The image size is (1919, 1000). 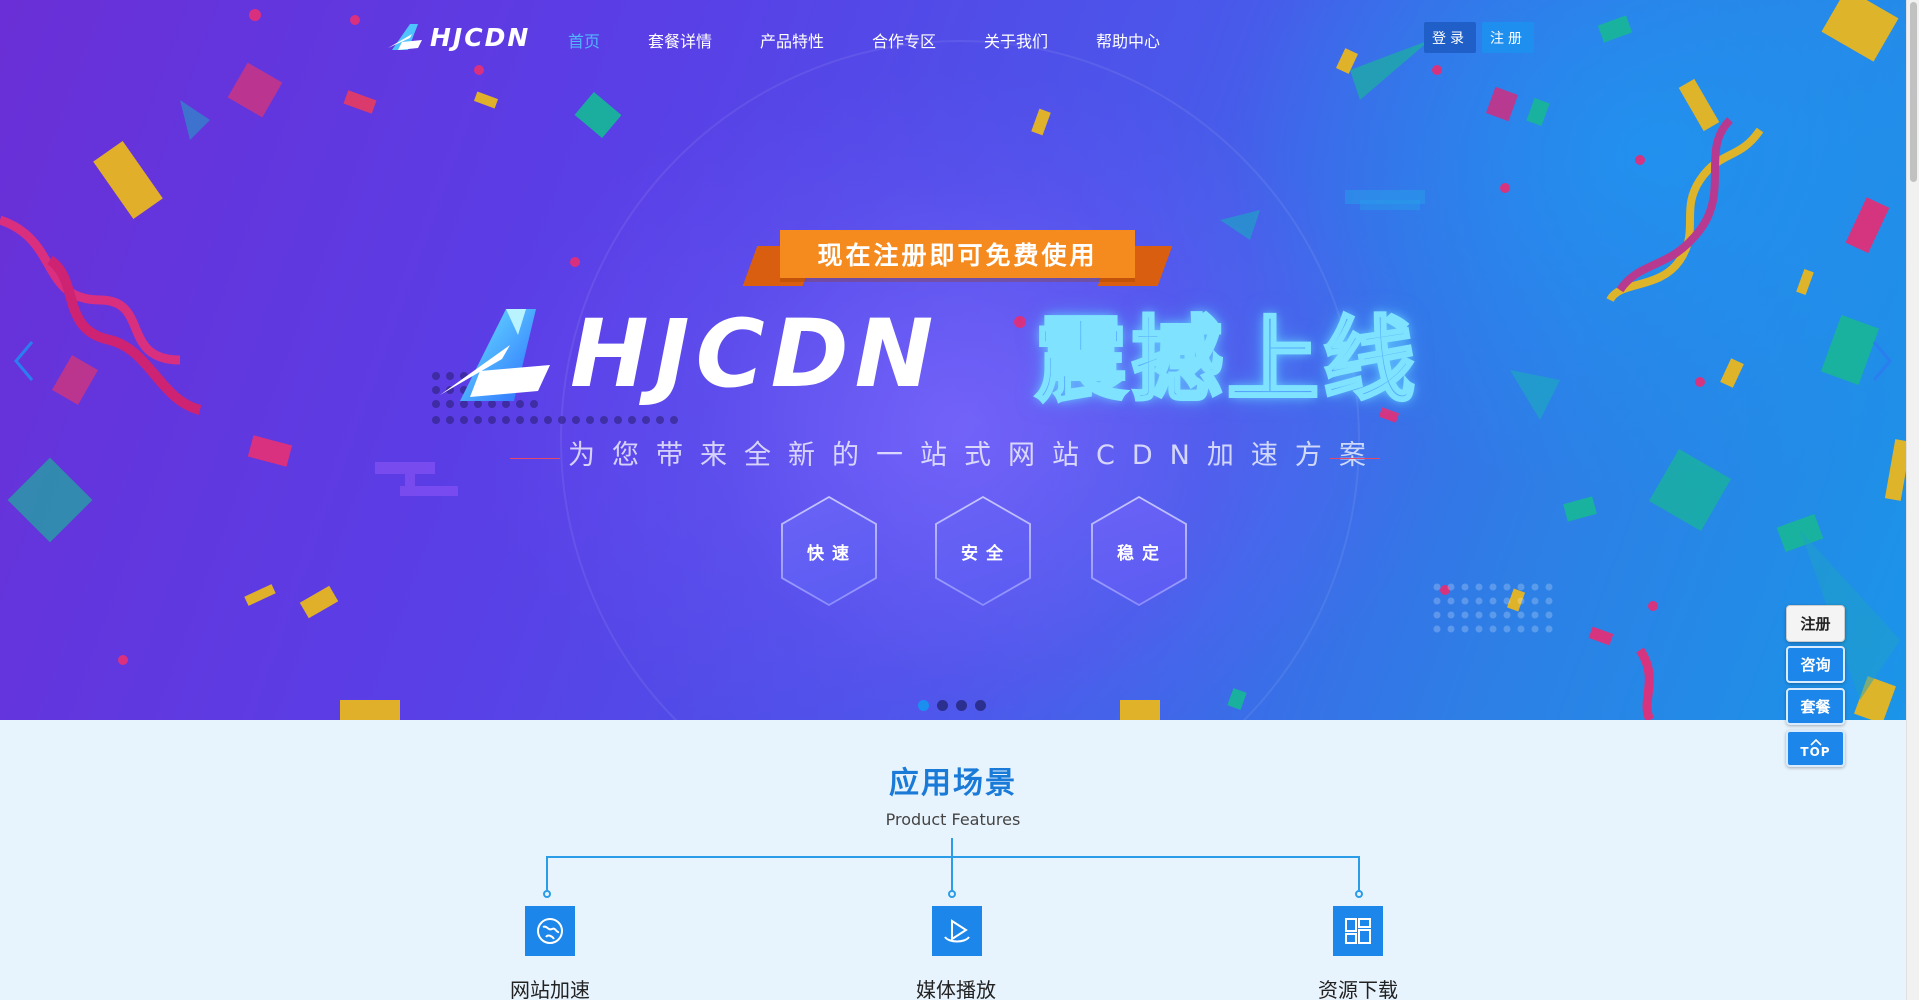 What do you see at coordinates (953, 819) in the screenshot?
I see `section-subtitle: Product Features` at bounding box center [953, 819].